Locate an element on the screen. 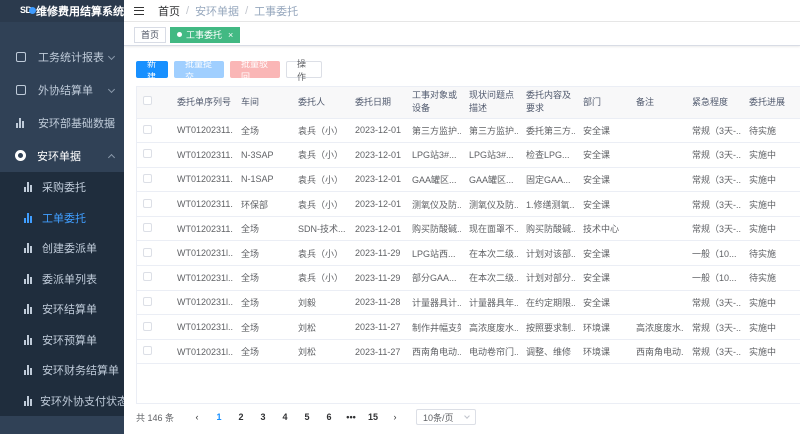 The height and width of the screenshot is (434, 800). sidebar-item-outsourcing: 外协结算单 is located at coordinates (62, 89).